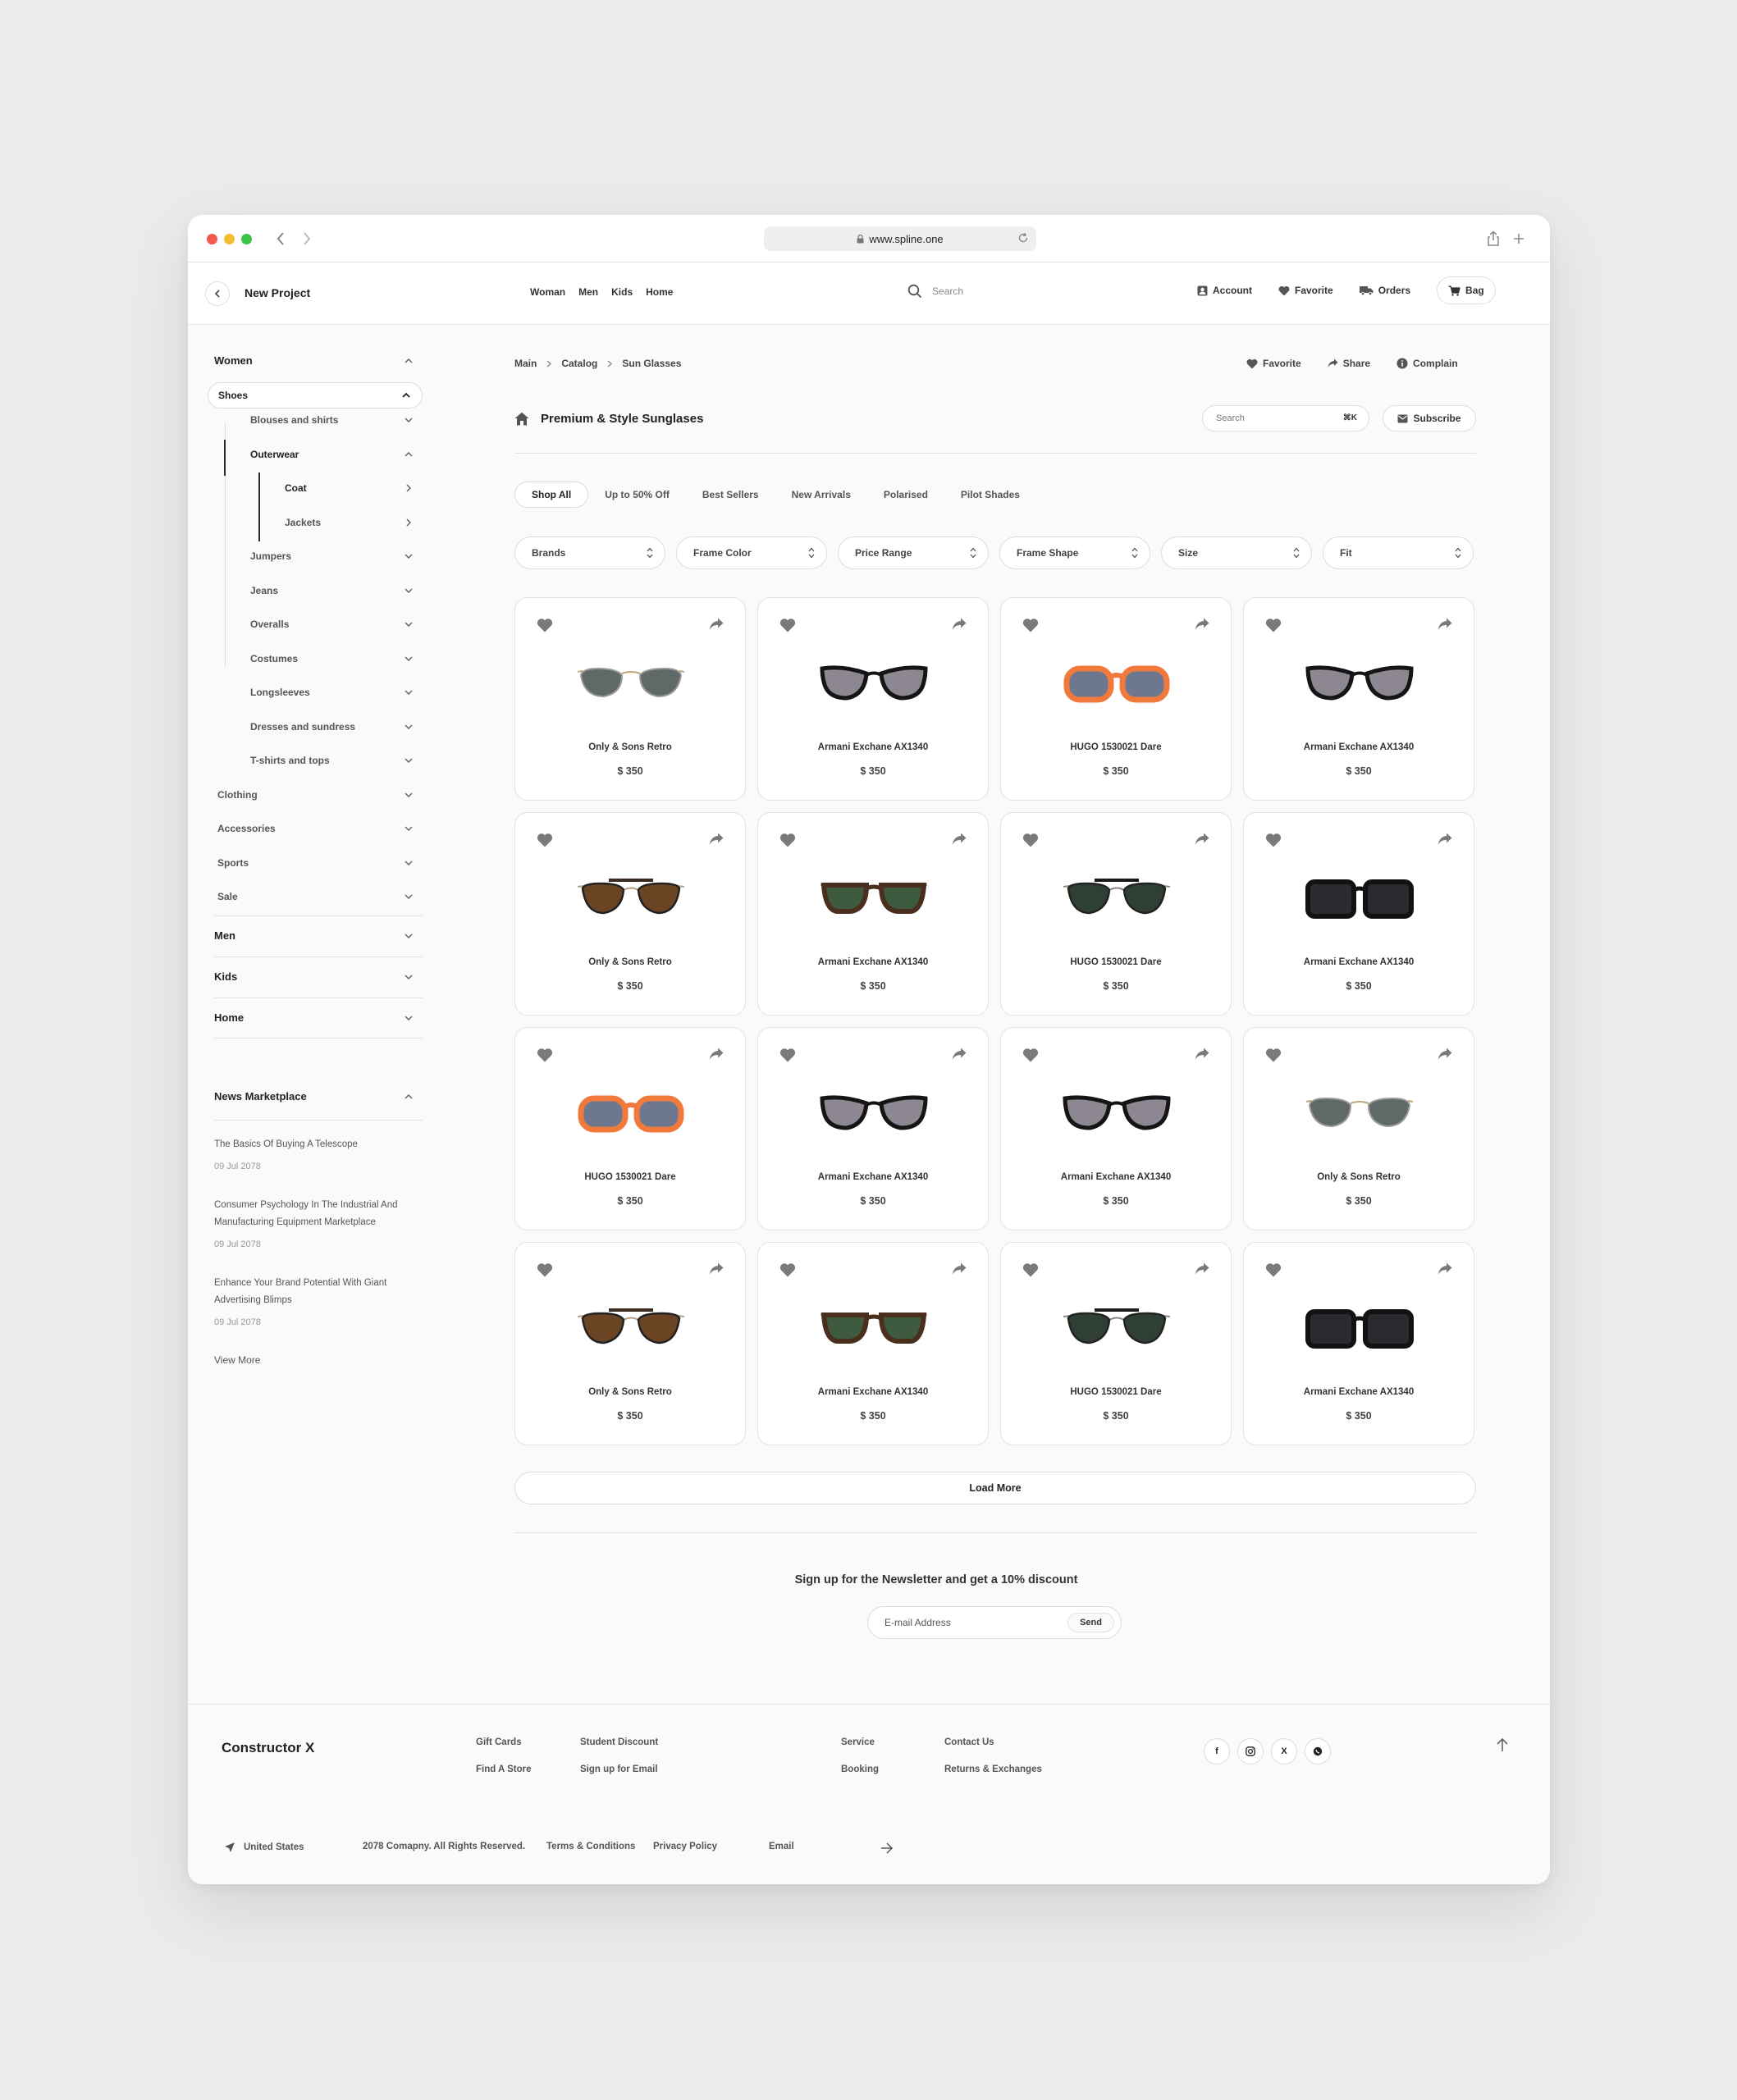 Image resolution: width=1737 pixels, height=2100 pixels. What do you see at coordinates (280, 239) in the screenshot?
I see `browser-back-icon` at bounding box center [280, 239].